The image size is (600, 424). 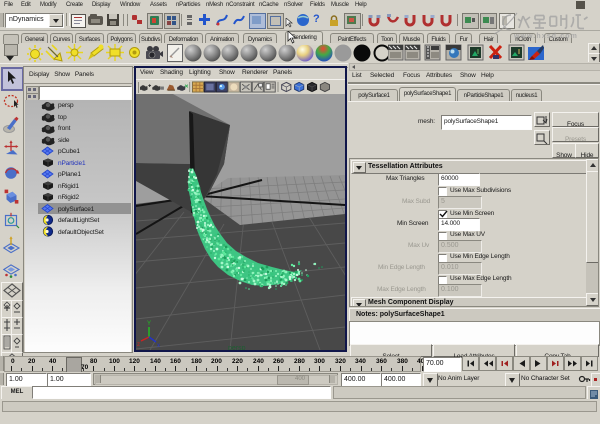 I want to click on svg-text: x, so click(x=158, y=346).